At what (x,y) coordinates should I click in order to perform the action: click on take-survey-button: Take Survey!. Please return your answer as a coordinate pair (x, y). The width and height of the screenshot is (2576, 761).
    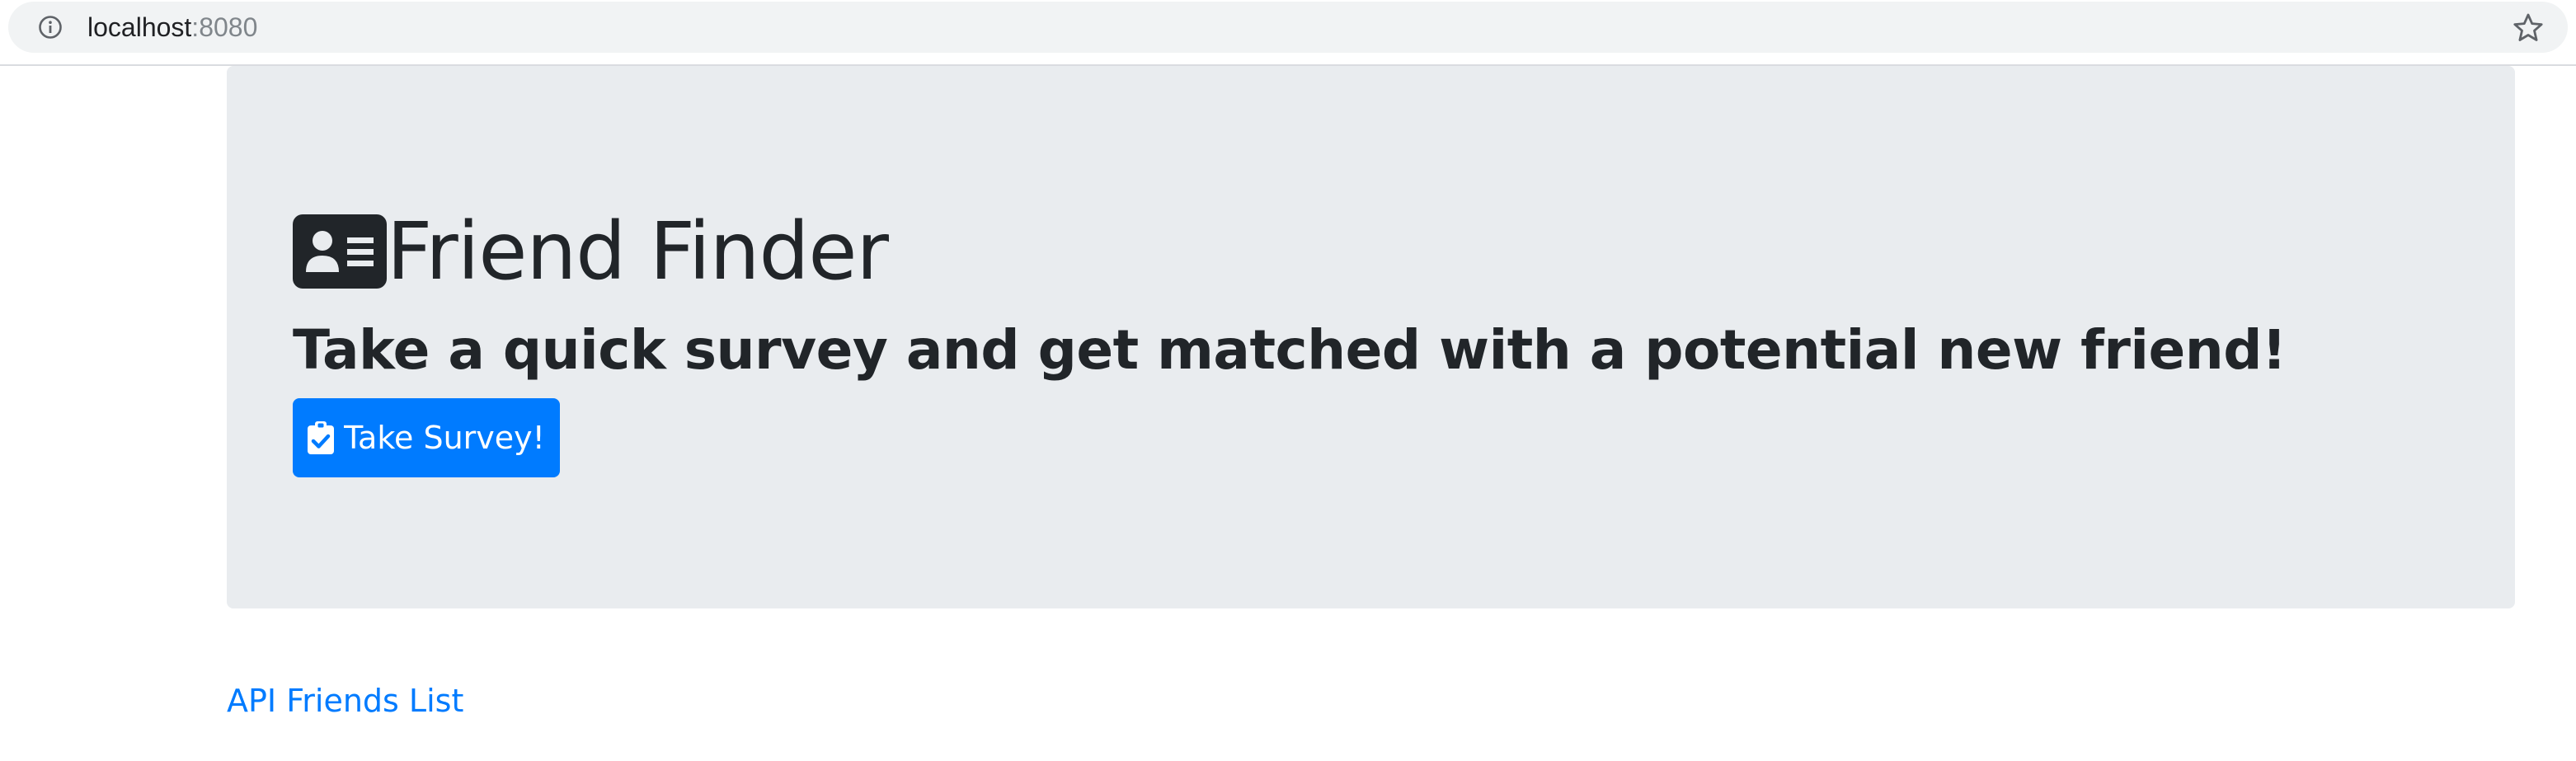
    Looking at the image, I should click on (426, 437).